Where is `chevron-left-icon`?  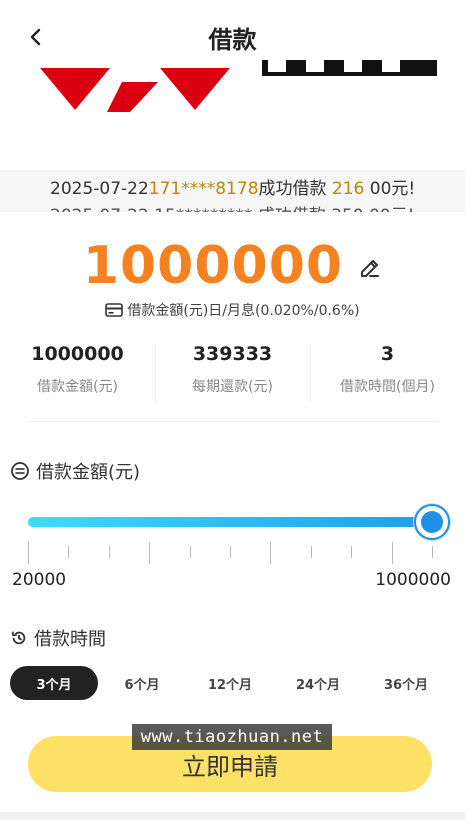
chevron-left-icon is located at coordinates (35, 37).